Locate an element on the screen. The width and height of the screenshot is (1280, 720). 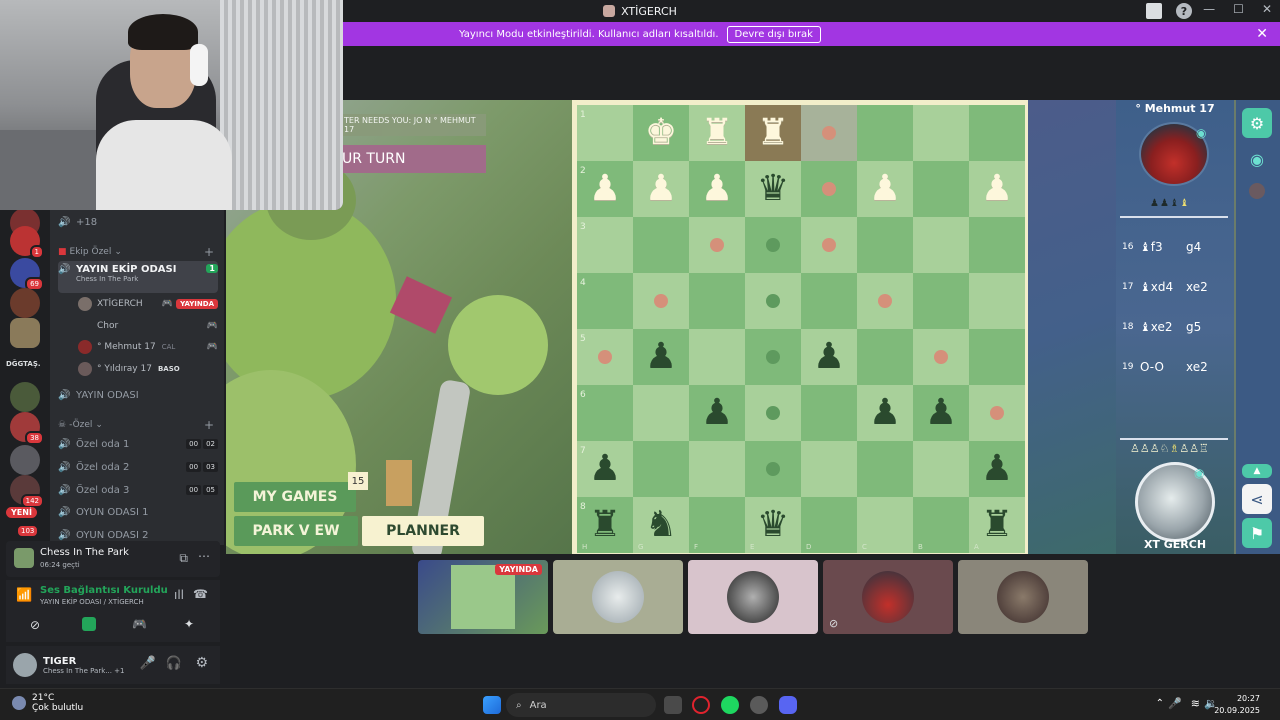
board-square: 5 is located at coordinates (605, 357).